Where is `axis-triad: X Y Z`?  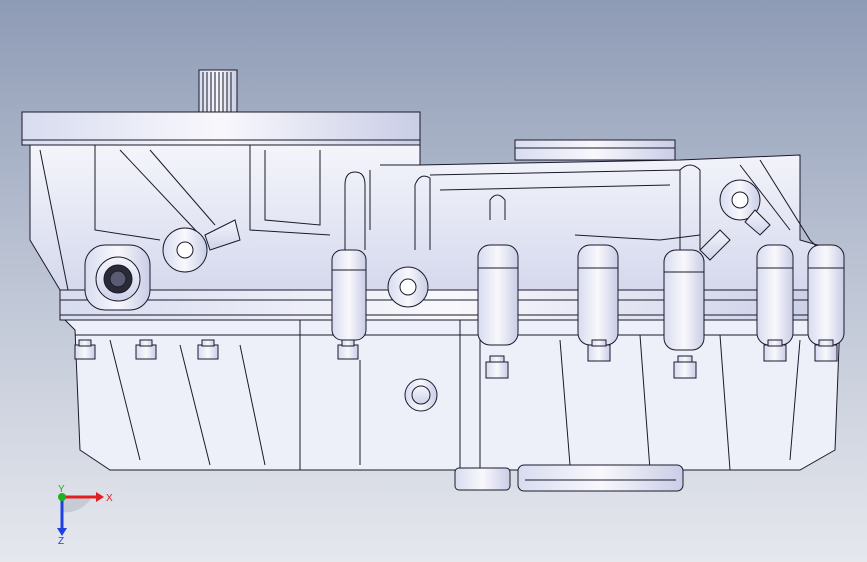
axis-triad: X Y Z is located at coordinates (85, 515).